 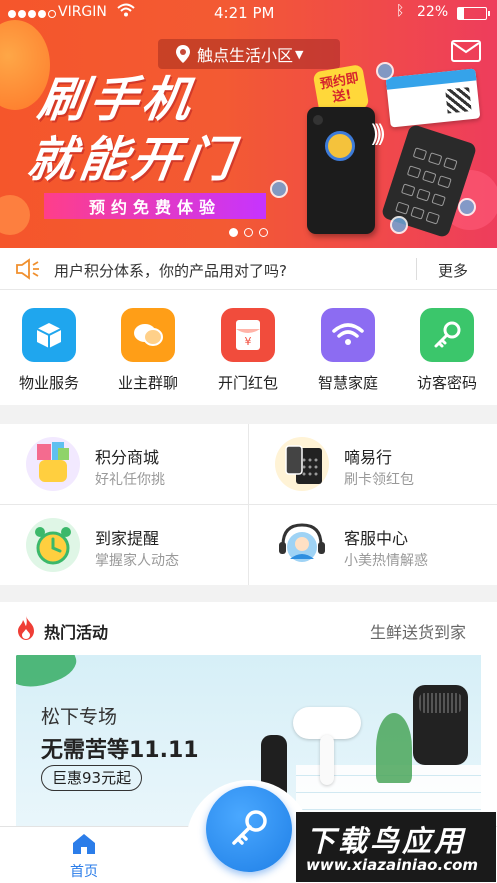 I want to click on signal-icon, so click(x=33, y=14).